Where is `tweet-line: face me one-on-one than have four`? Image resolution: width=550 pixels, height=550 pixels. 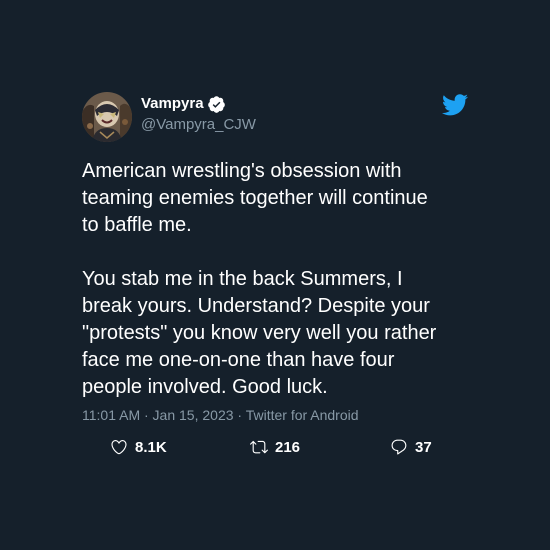 tweet-line: face me one-on-one than have four is located at coordinates (238, 360).